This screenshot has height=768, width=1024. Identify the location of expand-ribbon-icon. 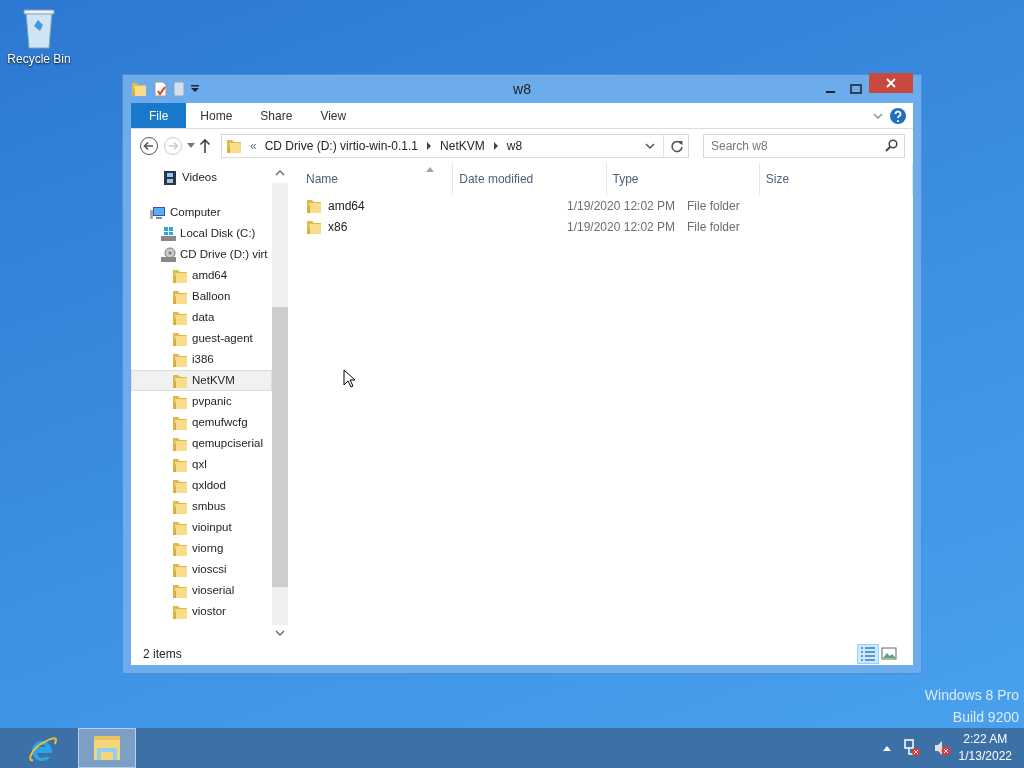
(878, 115).